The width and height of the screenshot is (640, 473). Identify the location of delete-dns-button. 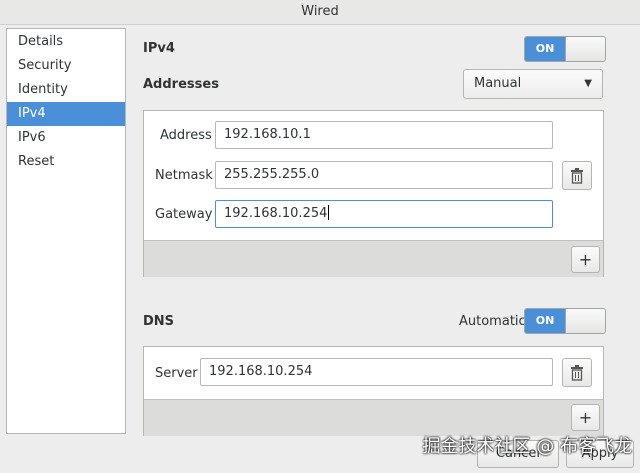
(577, 372).